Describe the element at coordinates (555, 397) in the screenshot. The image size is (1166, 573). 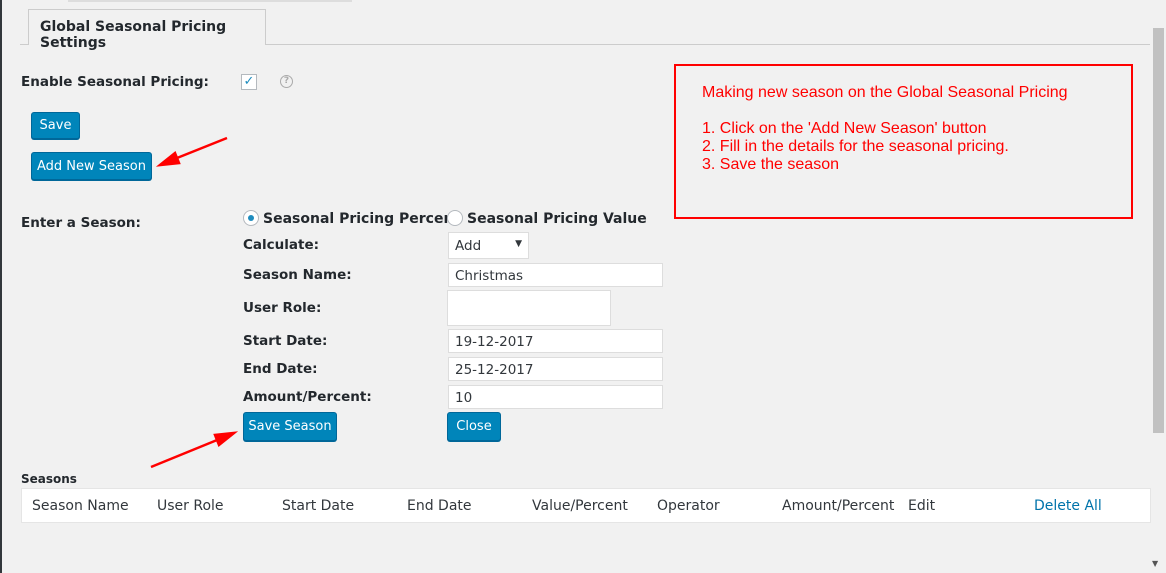
I see `amount-percent-input: 10` at that location.